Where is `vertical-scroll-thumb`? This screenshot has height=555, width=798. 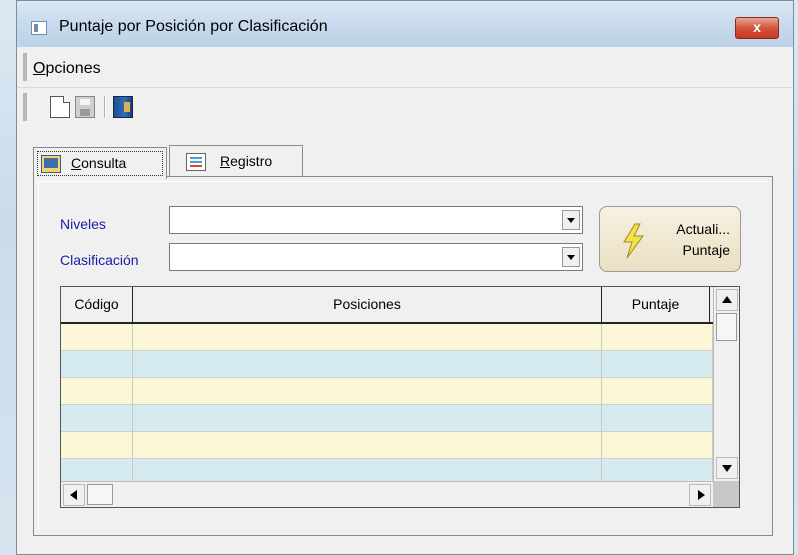 vertical-scroll-thumb is located at coordinates (726, 327).